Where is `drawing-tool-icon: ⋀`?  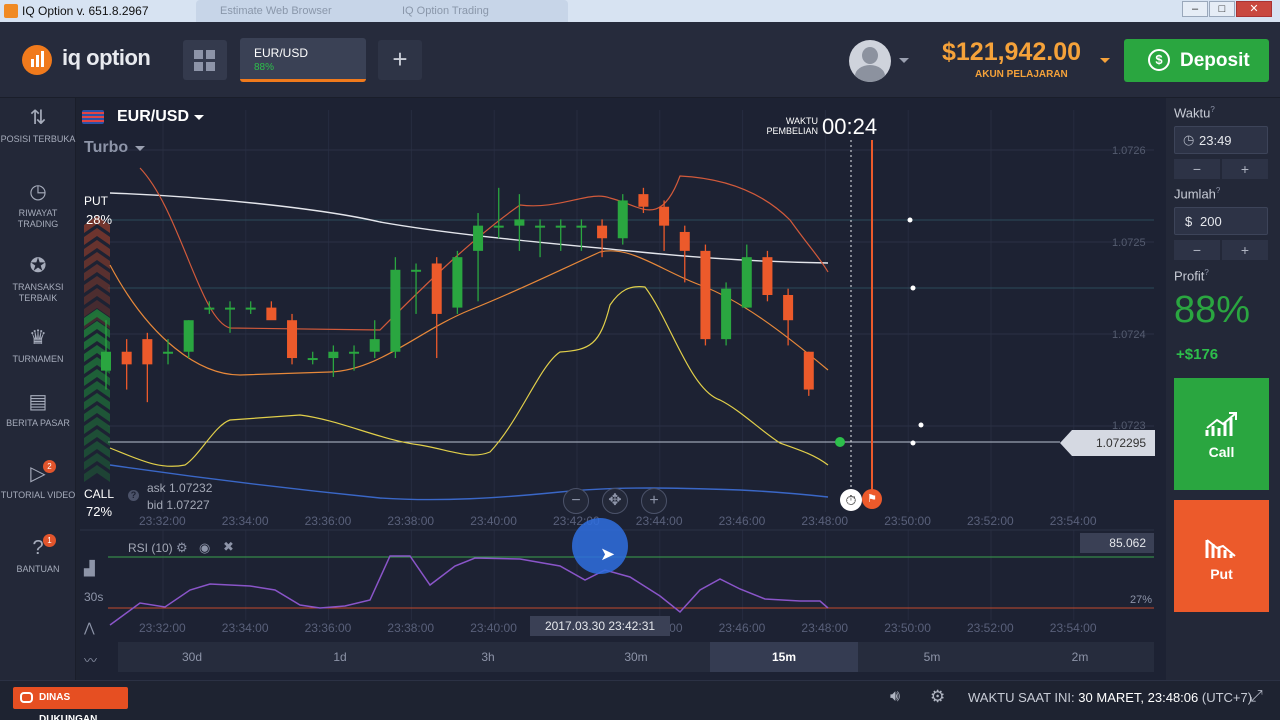 drawing-tool-icon: ⋀ is located at coordinates (89, 628).